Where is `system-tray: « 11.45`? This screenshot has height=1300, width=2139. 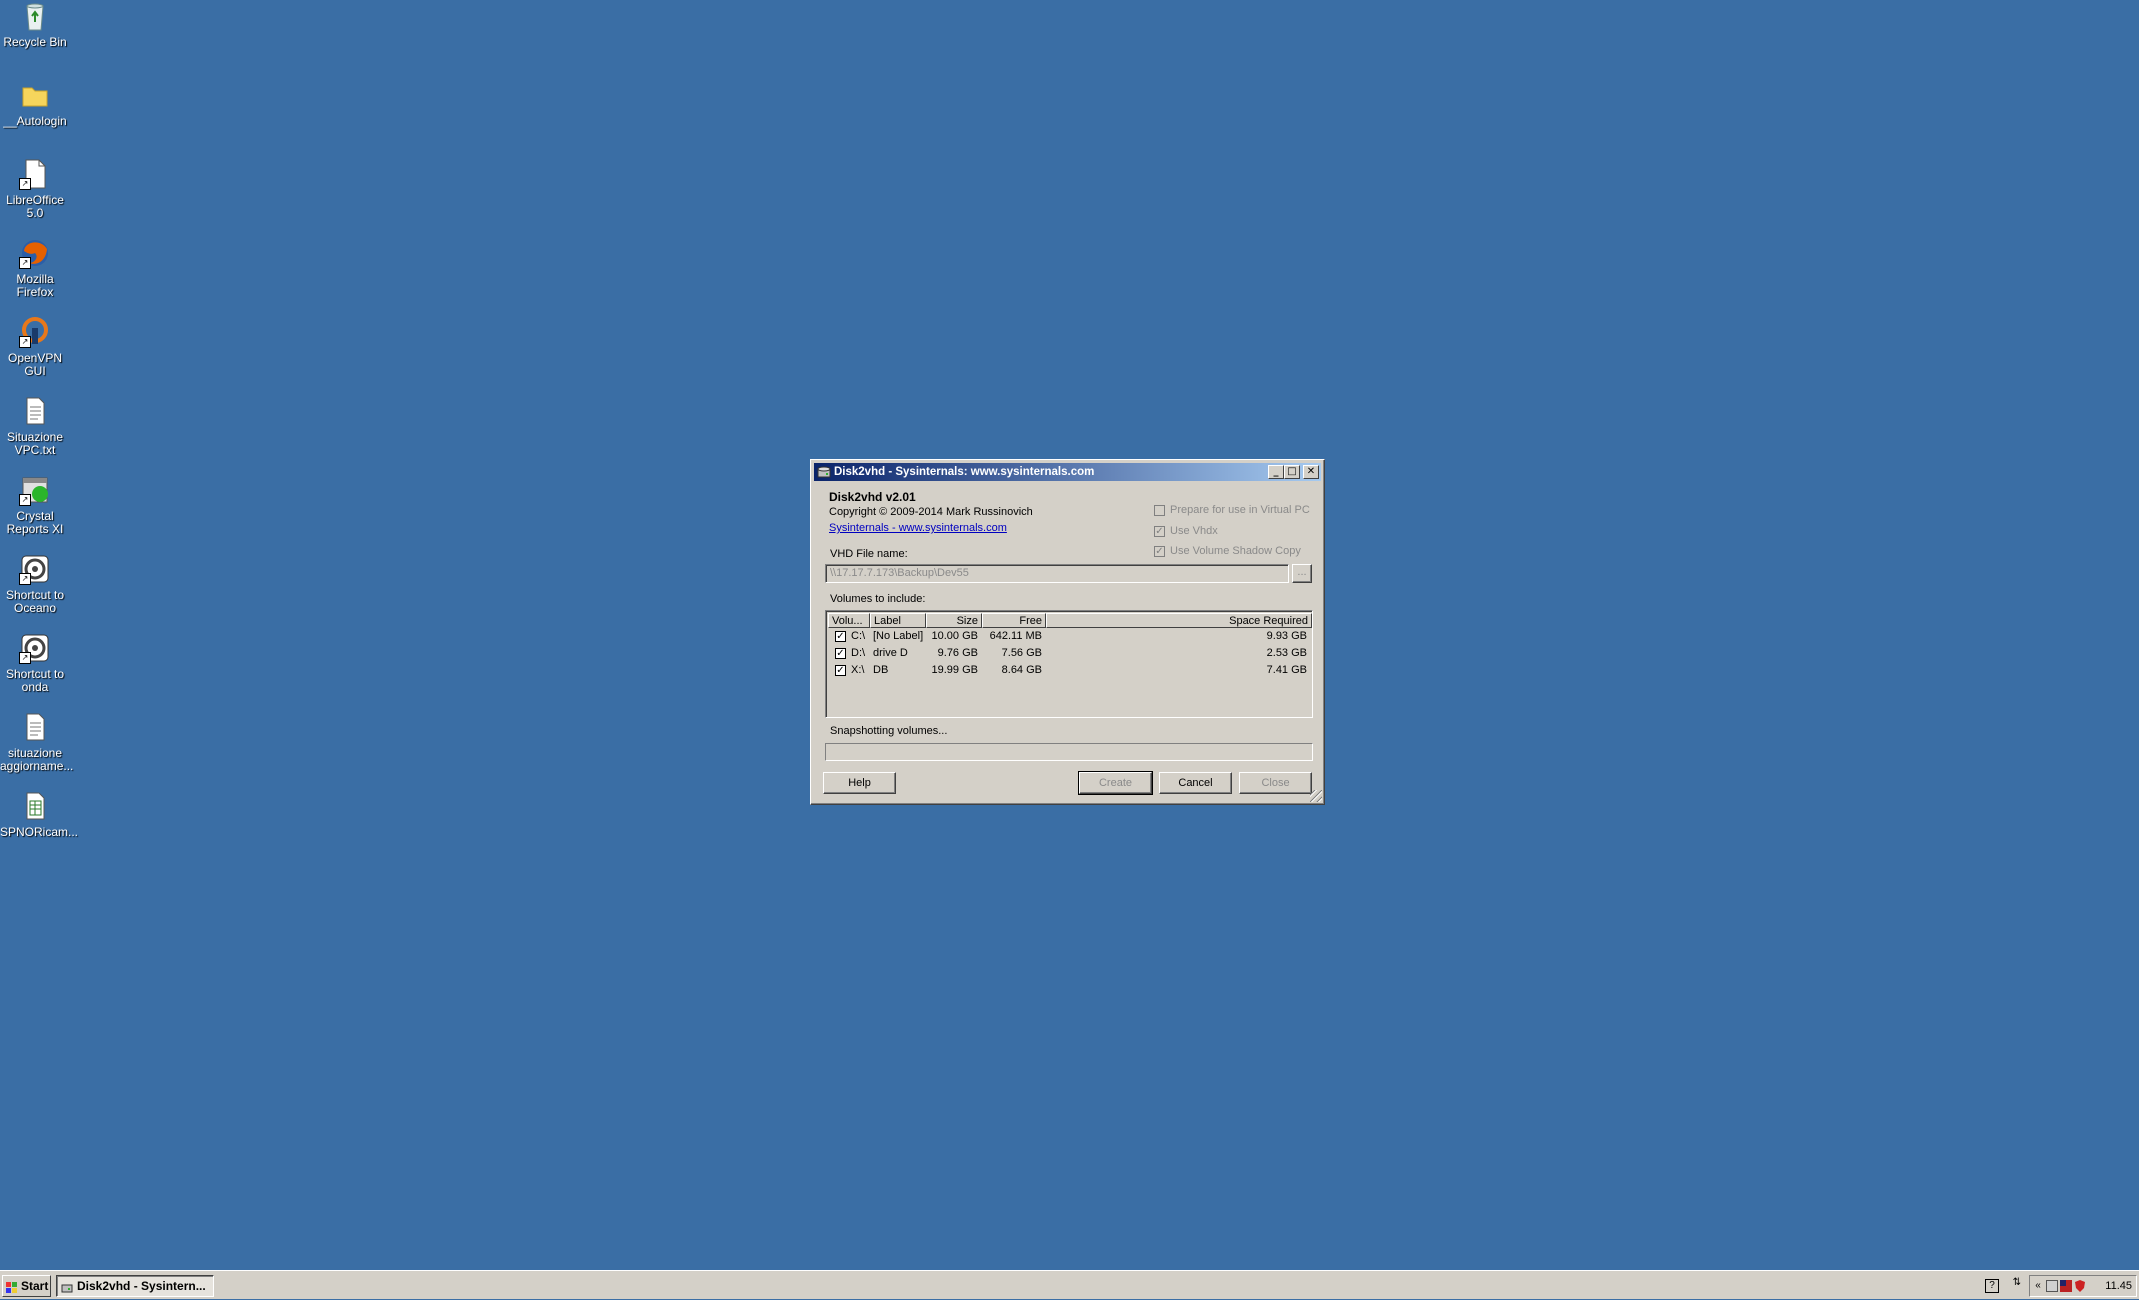
system-tray: « 11.45 is located at coordinates (2083, 1286).